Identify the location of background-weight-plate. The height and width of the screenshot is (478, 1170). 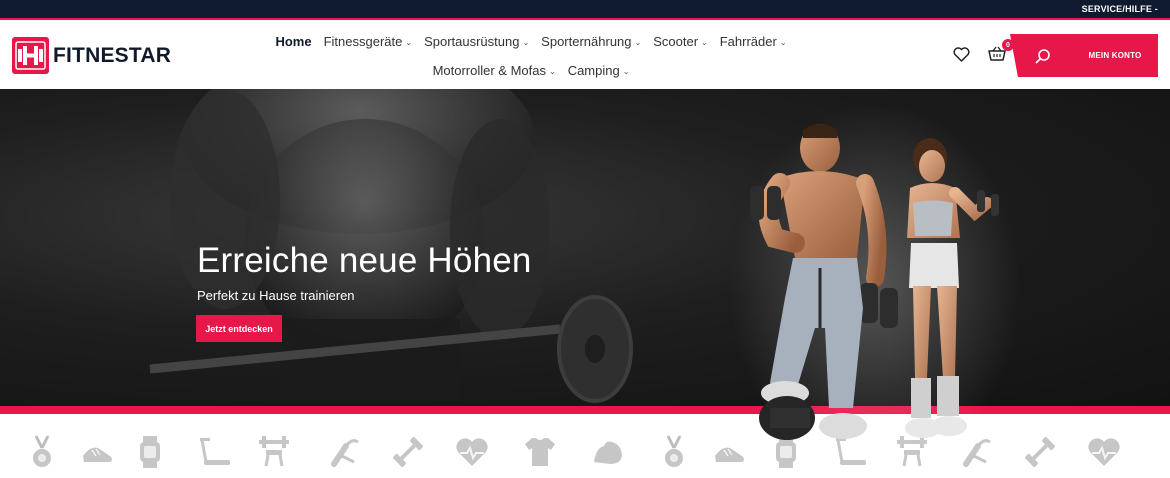
(595, 349).